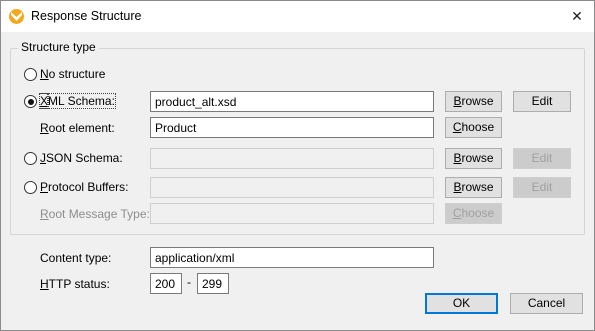  Describe the element at coordinates (542, 187) in the screenshot. I see `protocol-buffers-edit-button: Edit` at that location.